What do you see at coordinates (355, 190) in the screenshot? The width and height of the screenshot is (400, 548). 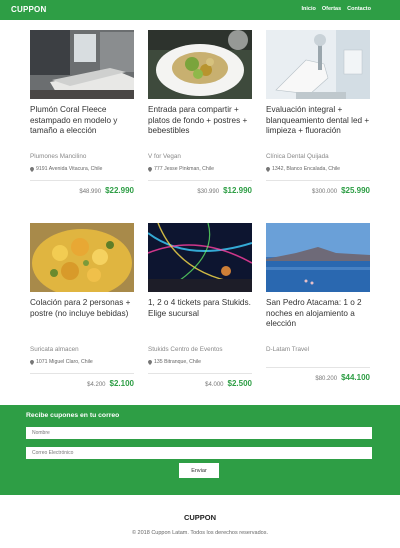 I see `new-price: $25.990` at bounding box center [355, 190].